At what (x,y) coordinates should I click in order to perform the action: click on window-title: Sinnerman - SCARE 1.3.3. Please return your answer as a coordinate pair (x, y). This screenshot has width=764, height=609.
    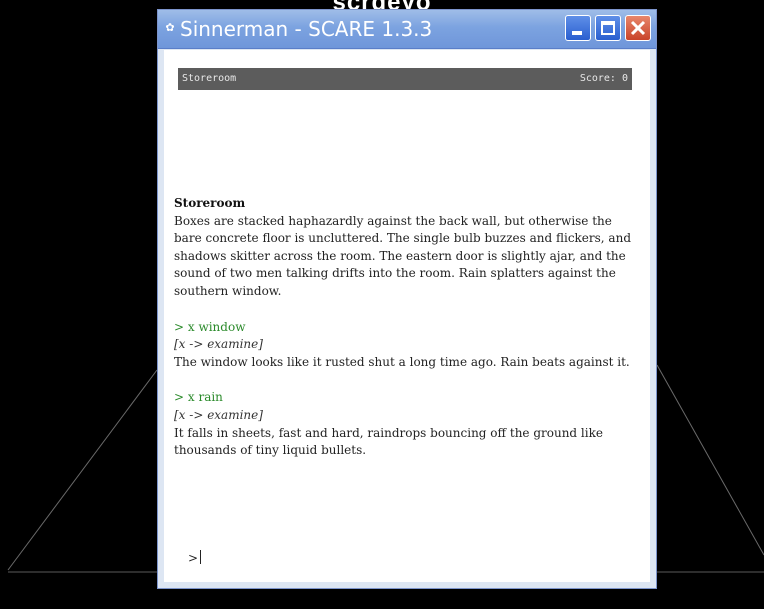
    Looking at the image, I should click on (306, 29).